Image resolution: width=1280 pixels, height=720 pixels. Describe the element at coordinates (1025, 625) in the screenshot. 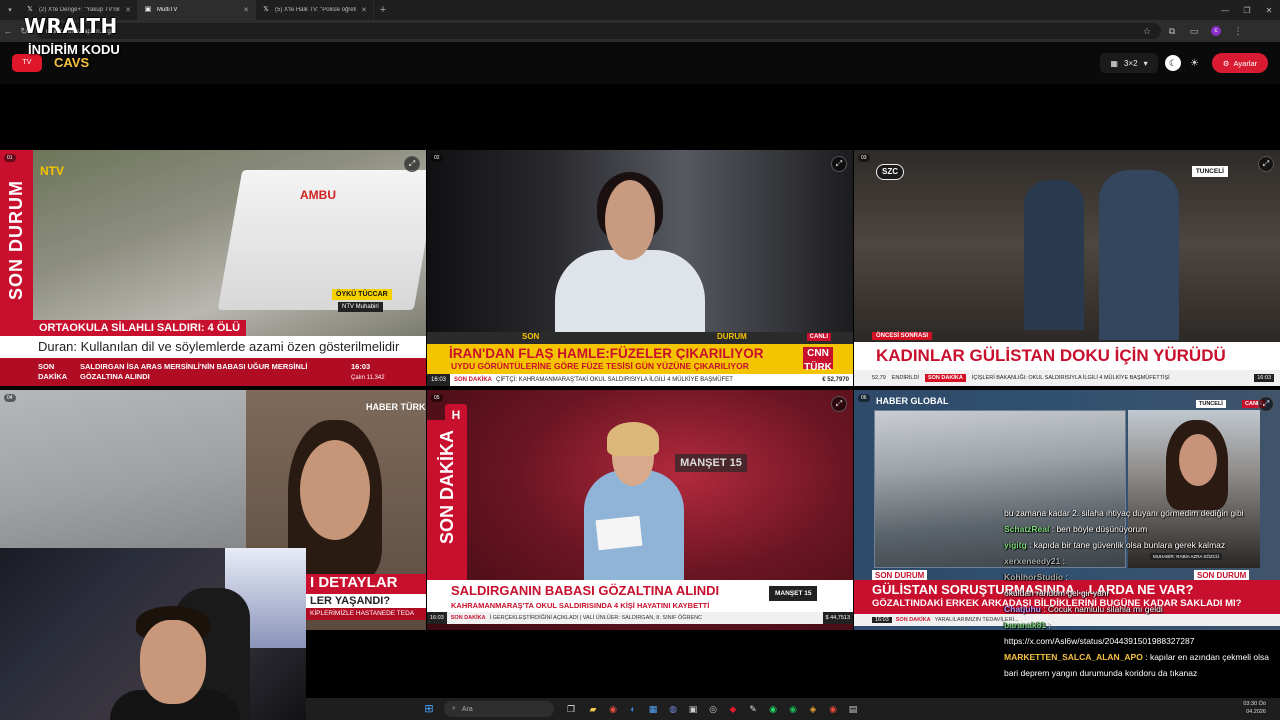

I see `chat-username: baranak81` at that location.